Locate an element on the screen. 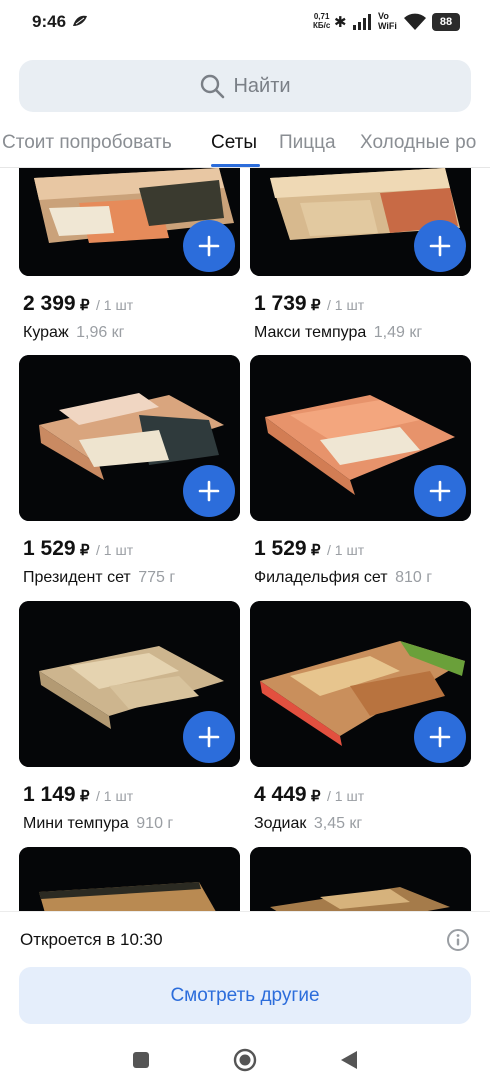 The height and width of the screenshot is (1090, 490). vowifi-top: Vo is located at coordinates (383, 16).